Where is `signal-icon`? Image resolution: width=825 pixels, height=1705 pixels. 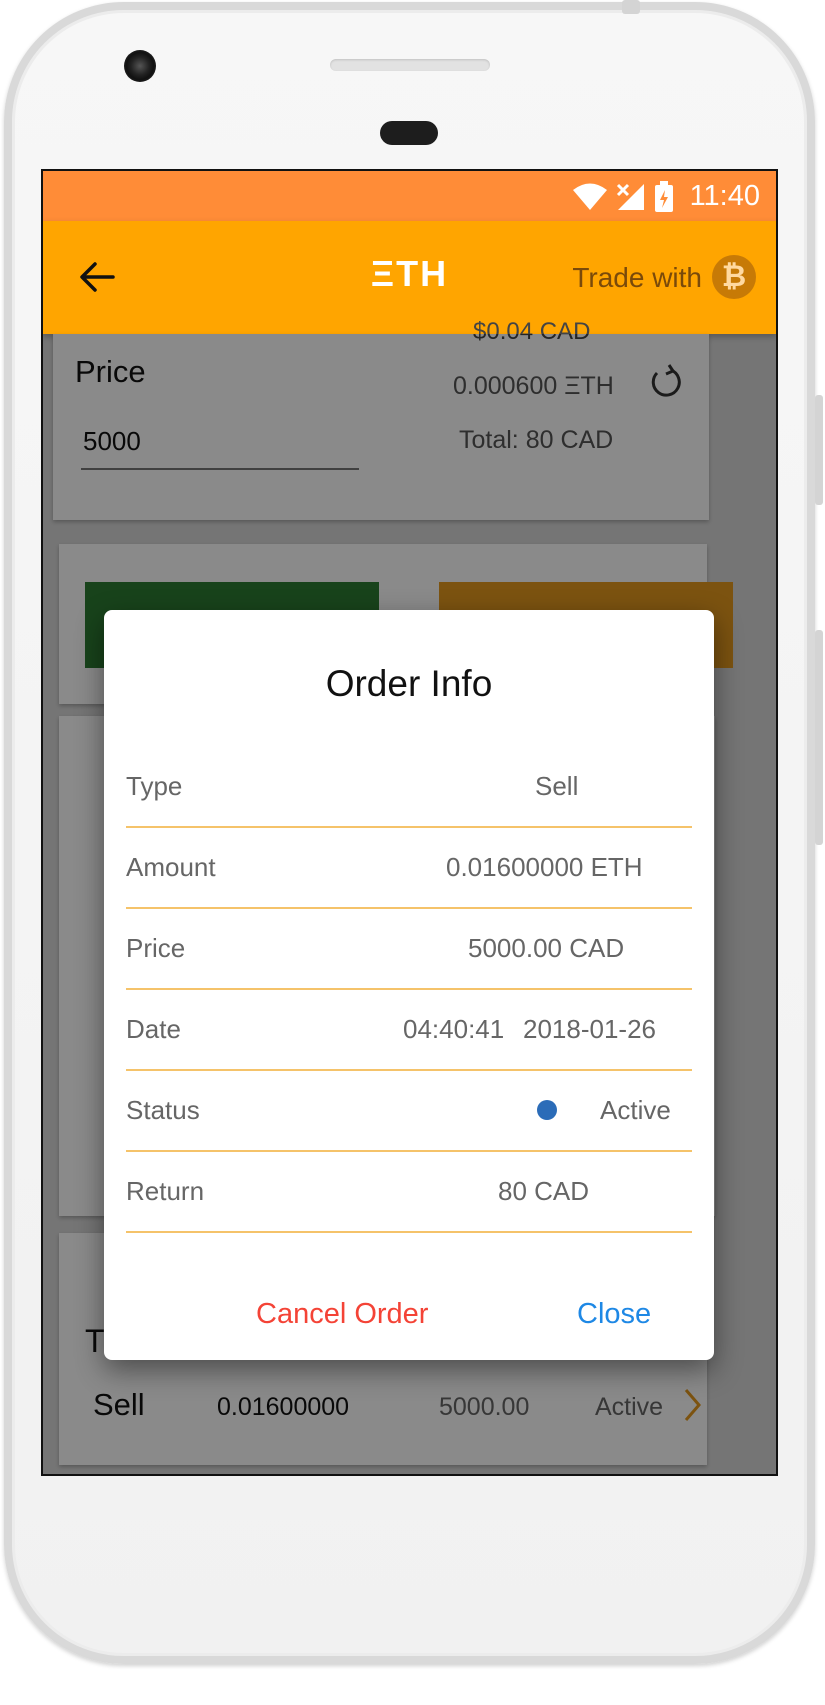
signal-icon is located at coordinates (630, 196).